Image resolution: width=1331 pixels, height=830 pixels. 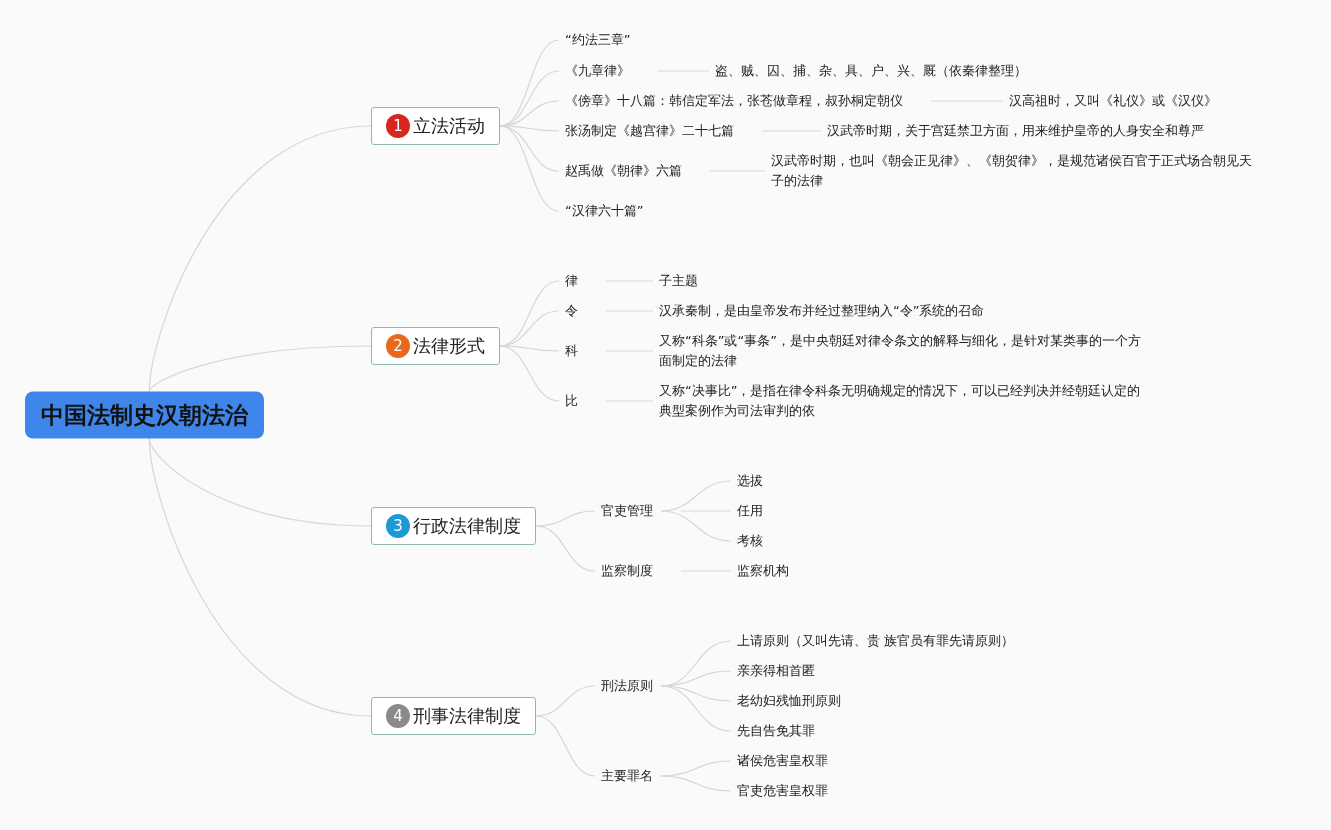 I want to click on branch-topic: 3 行政法律制度, so click(x=453, y=526).